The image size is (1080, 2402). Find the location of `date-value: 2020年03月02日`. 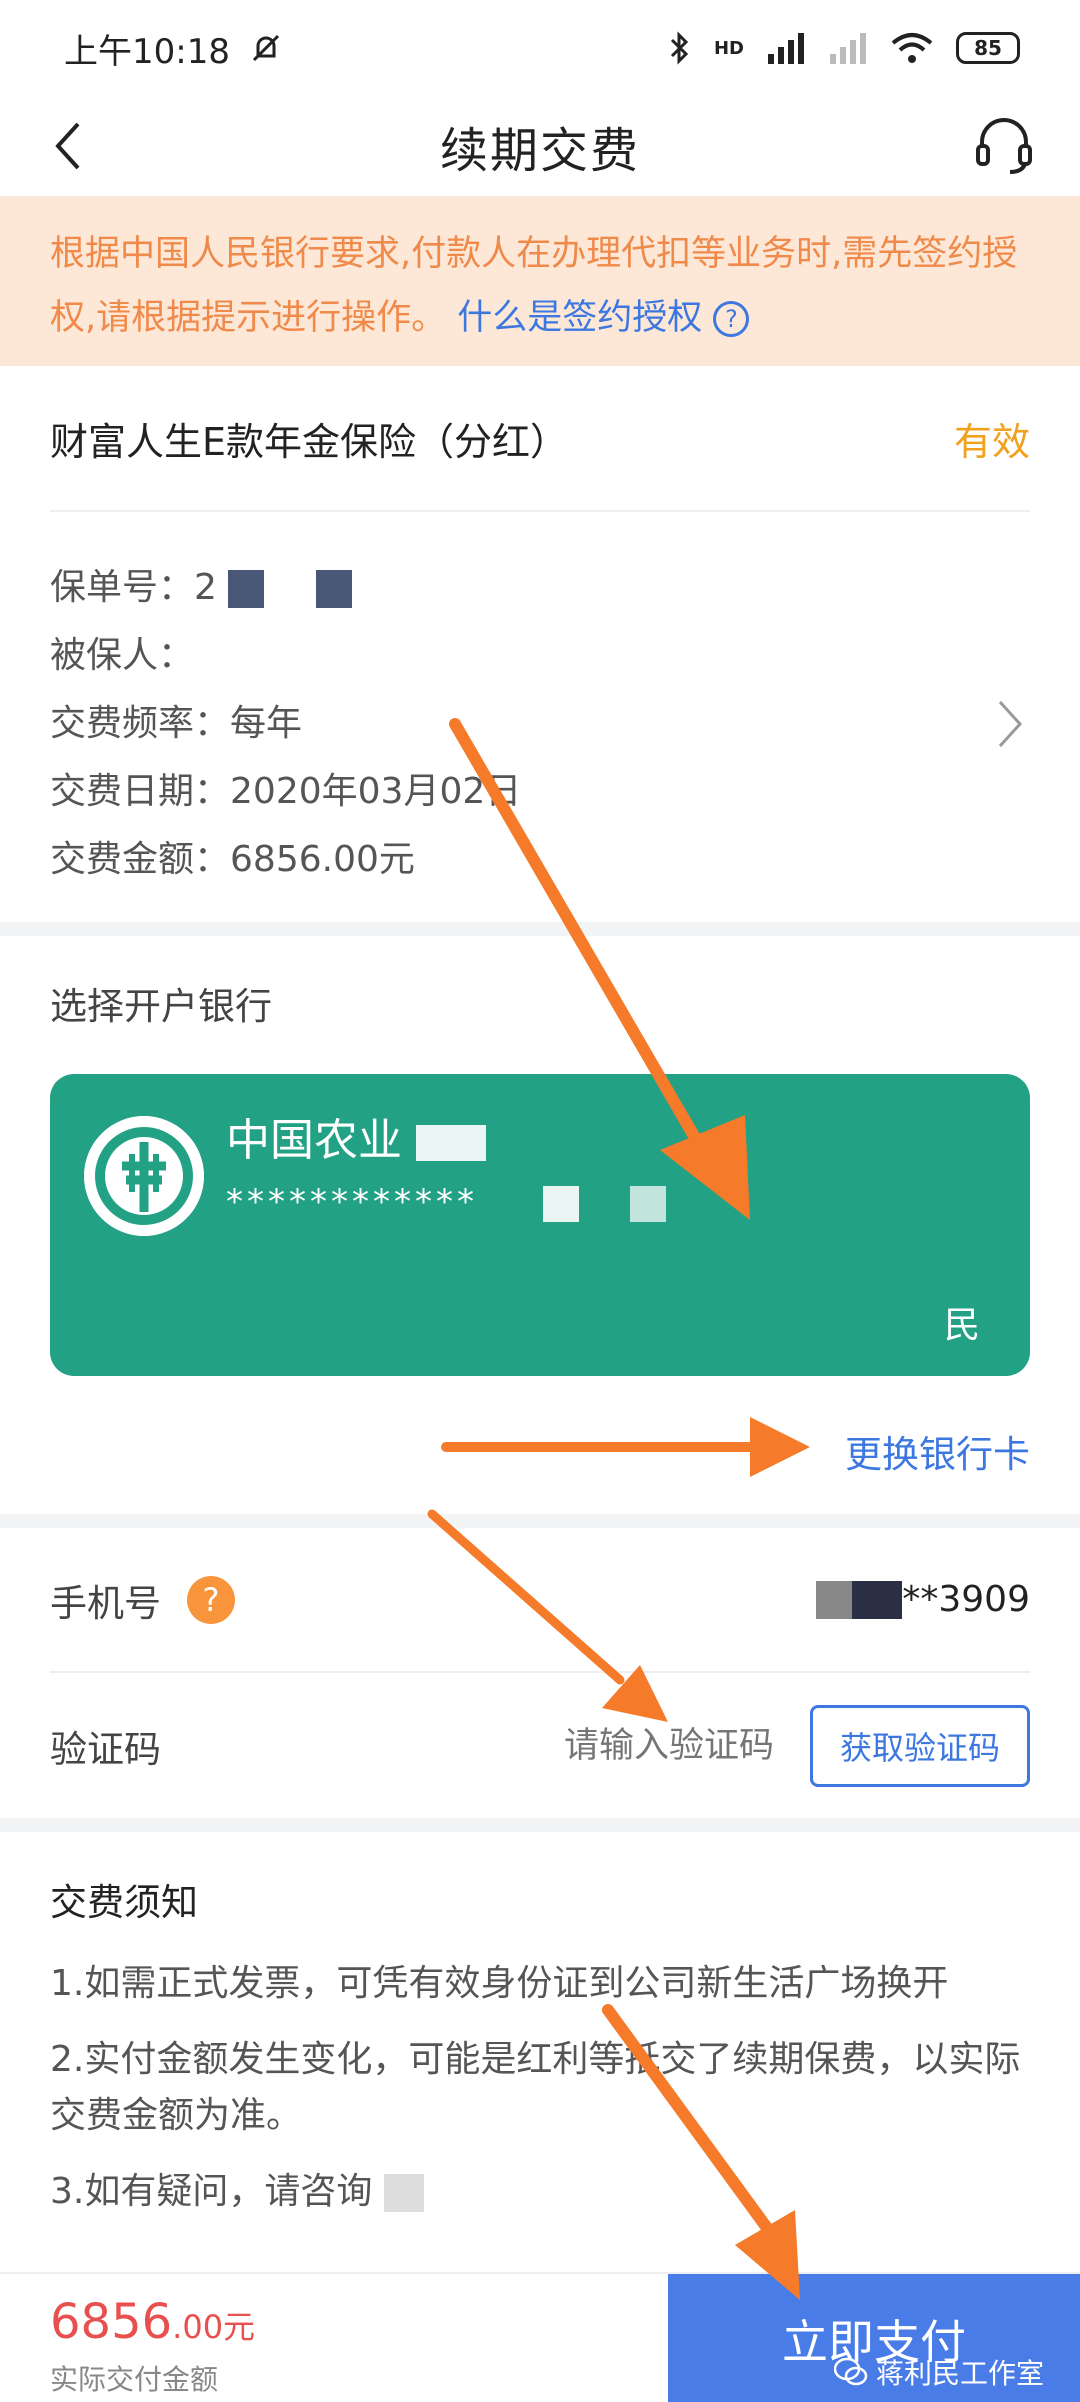

date-value: 2020年03月02日 is located at coordinates (376, 791).